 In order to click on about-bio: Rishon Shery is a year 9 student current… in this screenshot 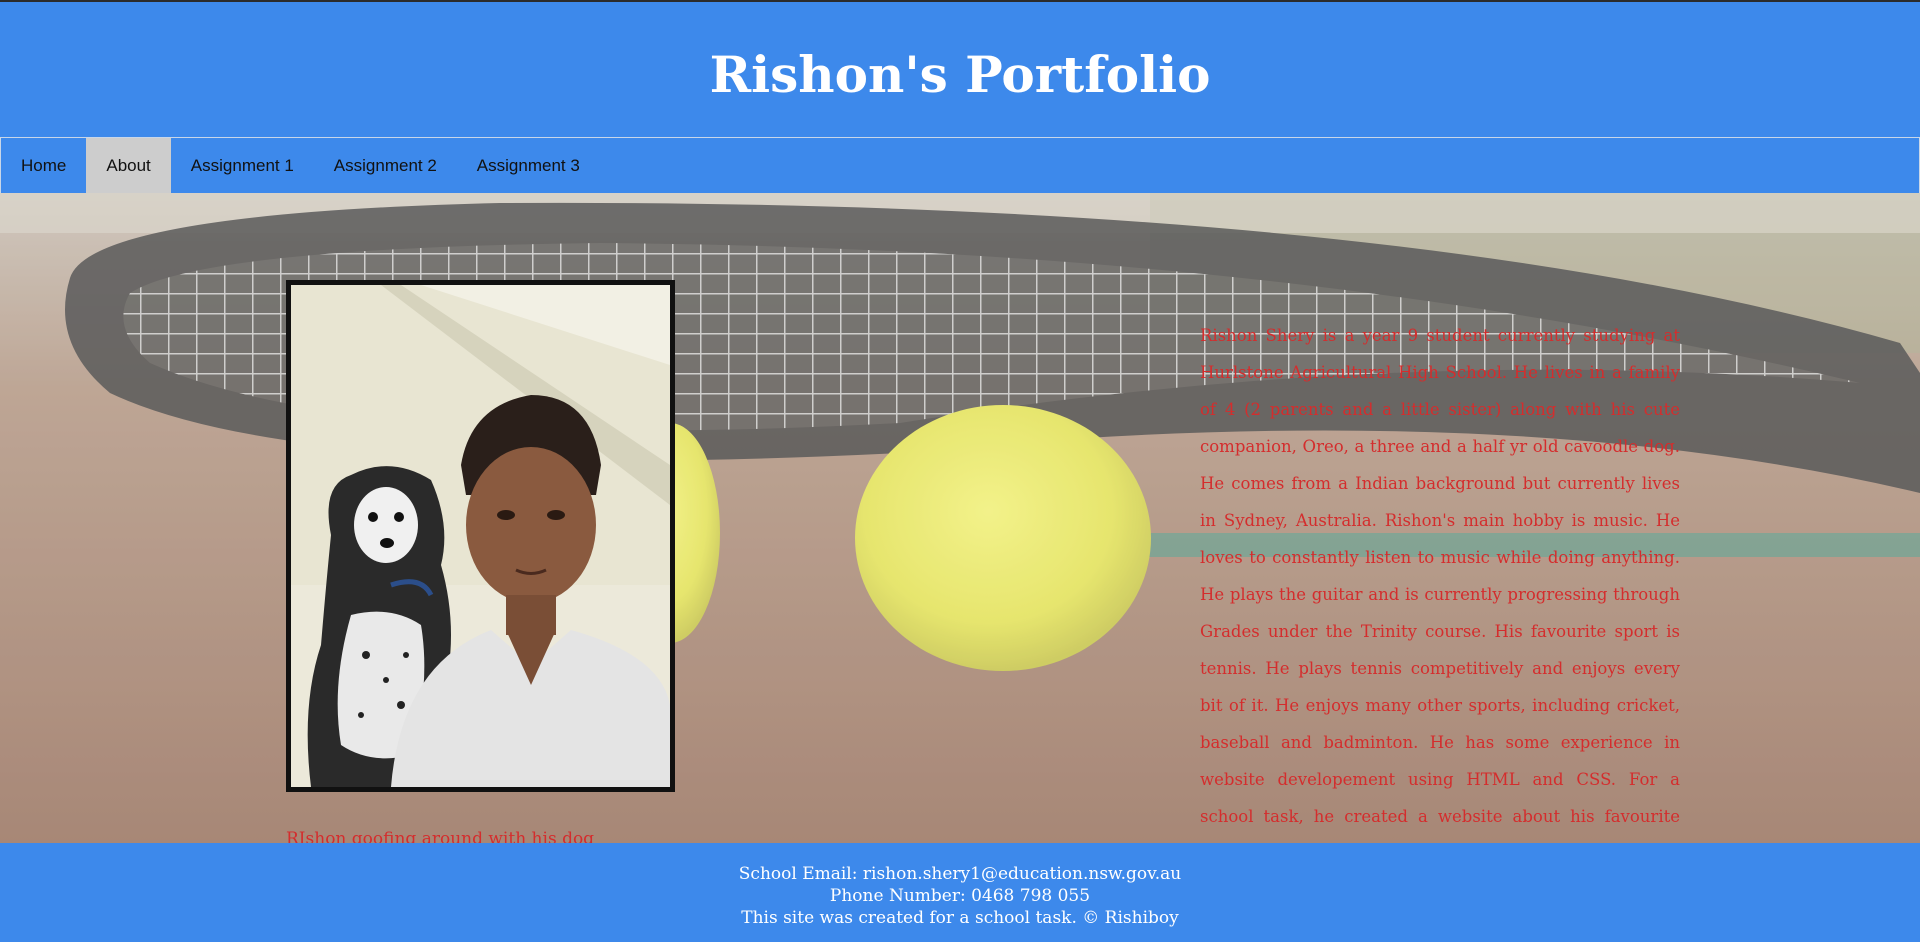, I will do `click(1440, 576)`.